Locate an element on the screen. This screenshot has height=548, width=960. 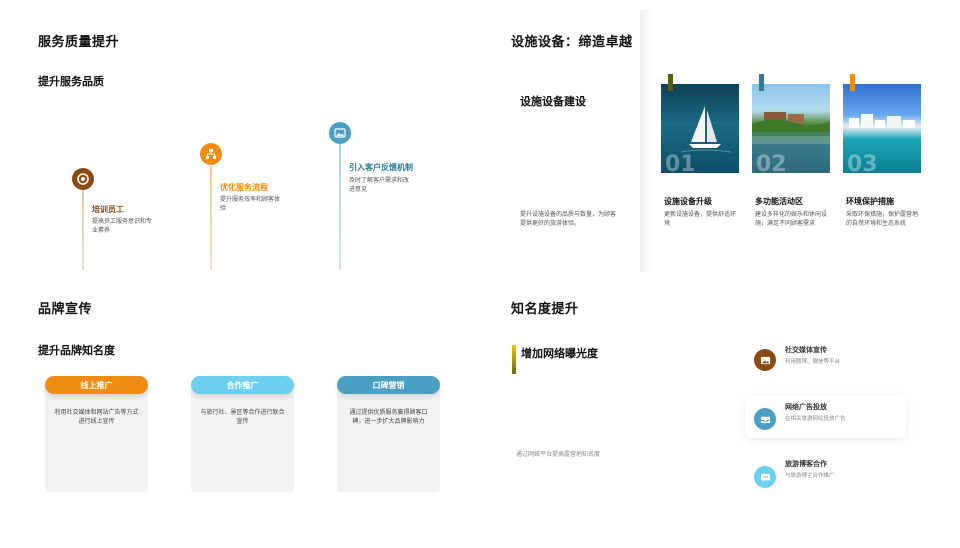
q4-item-title-1: 社交媒体宣传 is located at coordinates (806, 350).